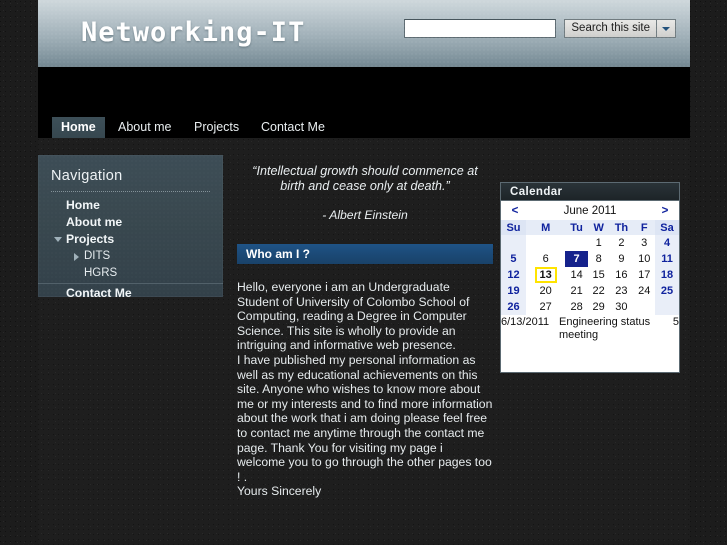  Describe the element at coordinates (605, 328) in the screenshot. I see `calendar-event-title: Engineering status meeting` at that location.